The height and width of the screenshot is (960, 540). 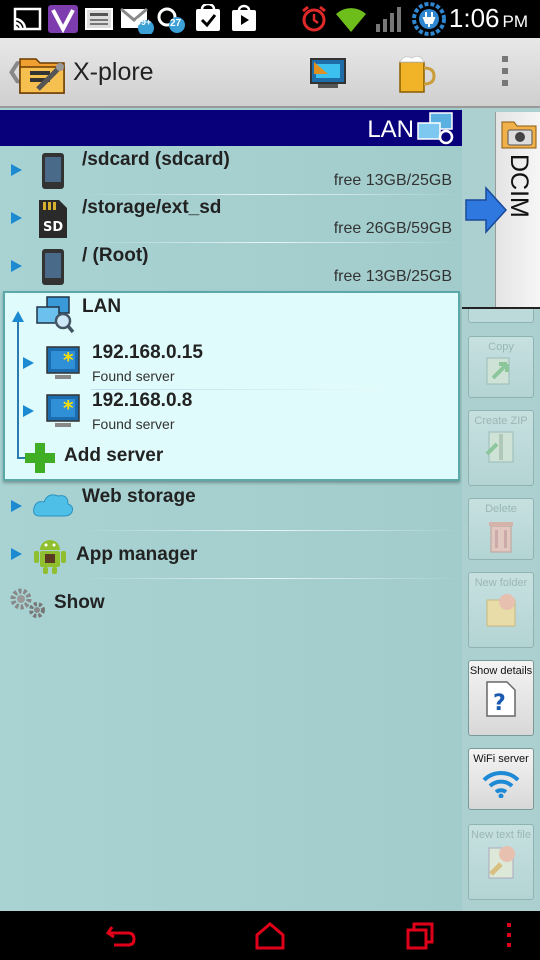 I want to click on back-icon, so click(x=121, y=936).